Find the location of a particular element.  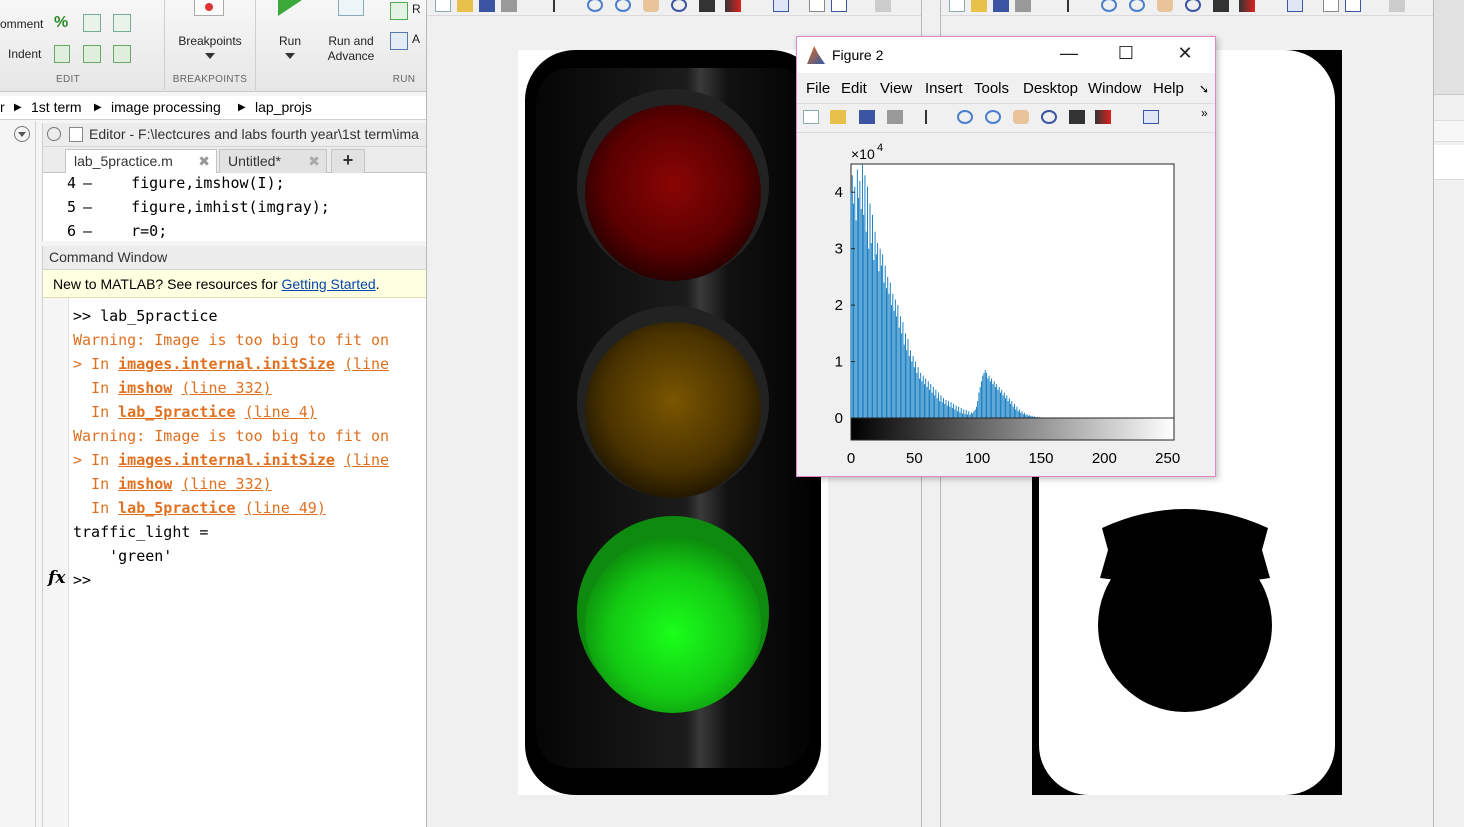

comment-percent-icon: % is located at coordinates (63, 23).